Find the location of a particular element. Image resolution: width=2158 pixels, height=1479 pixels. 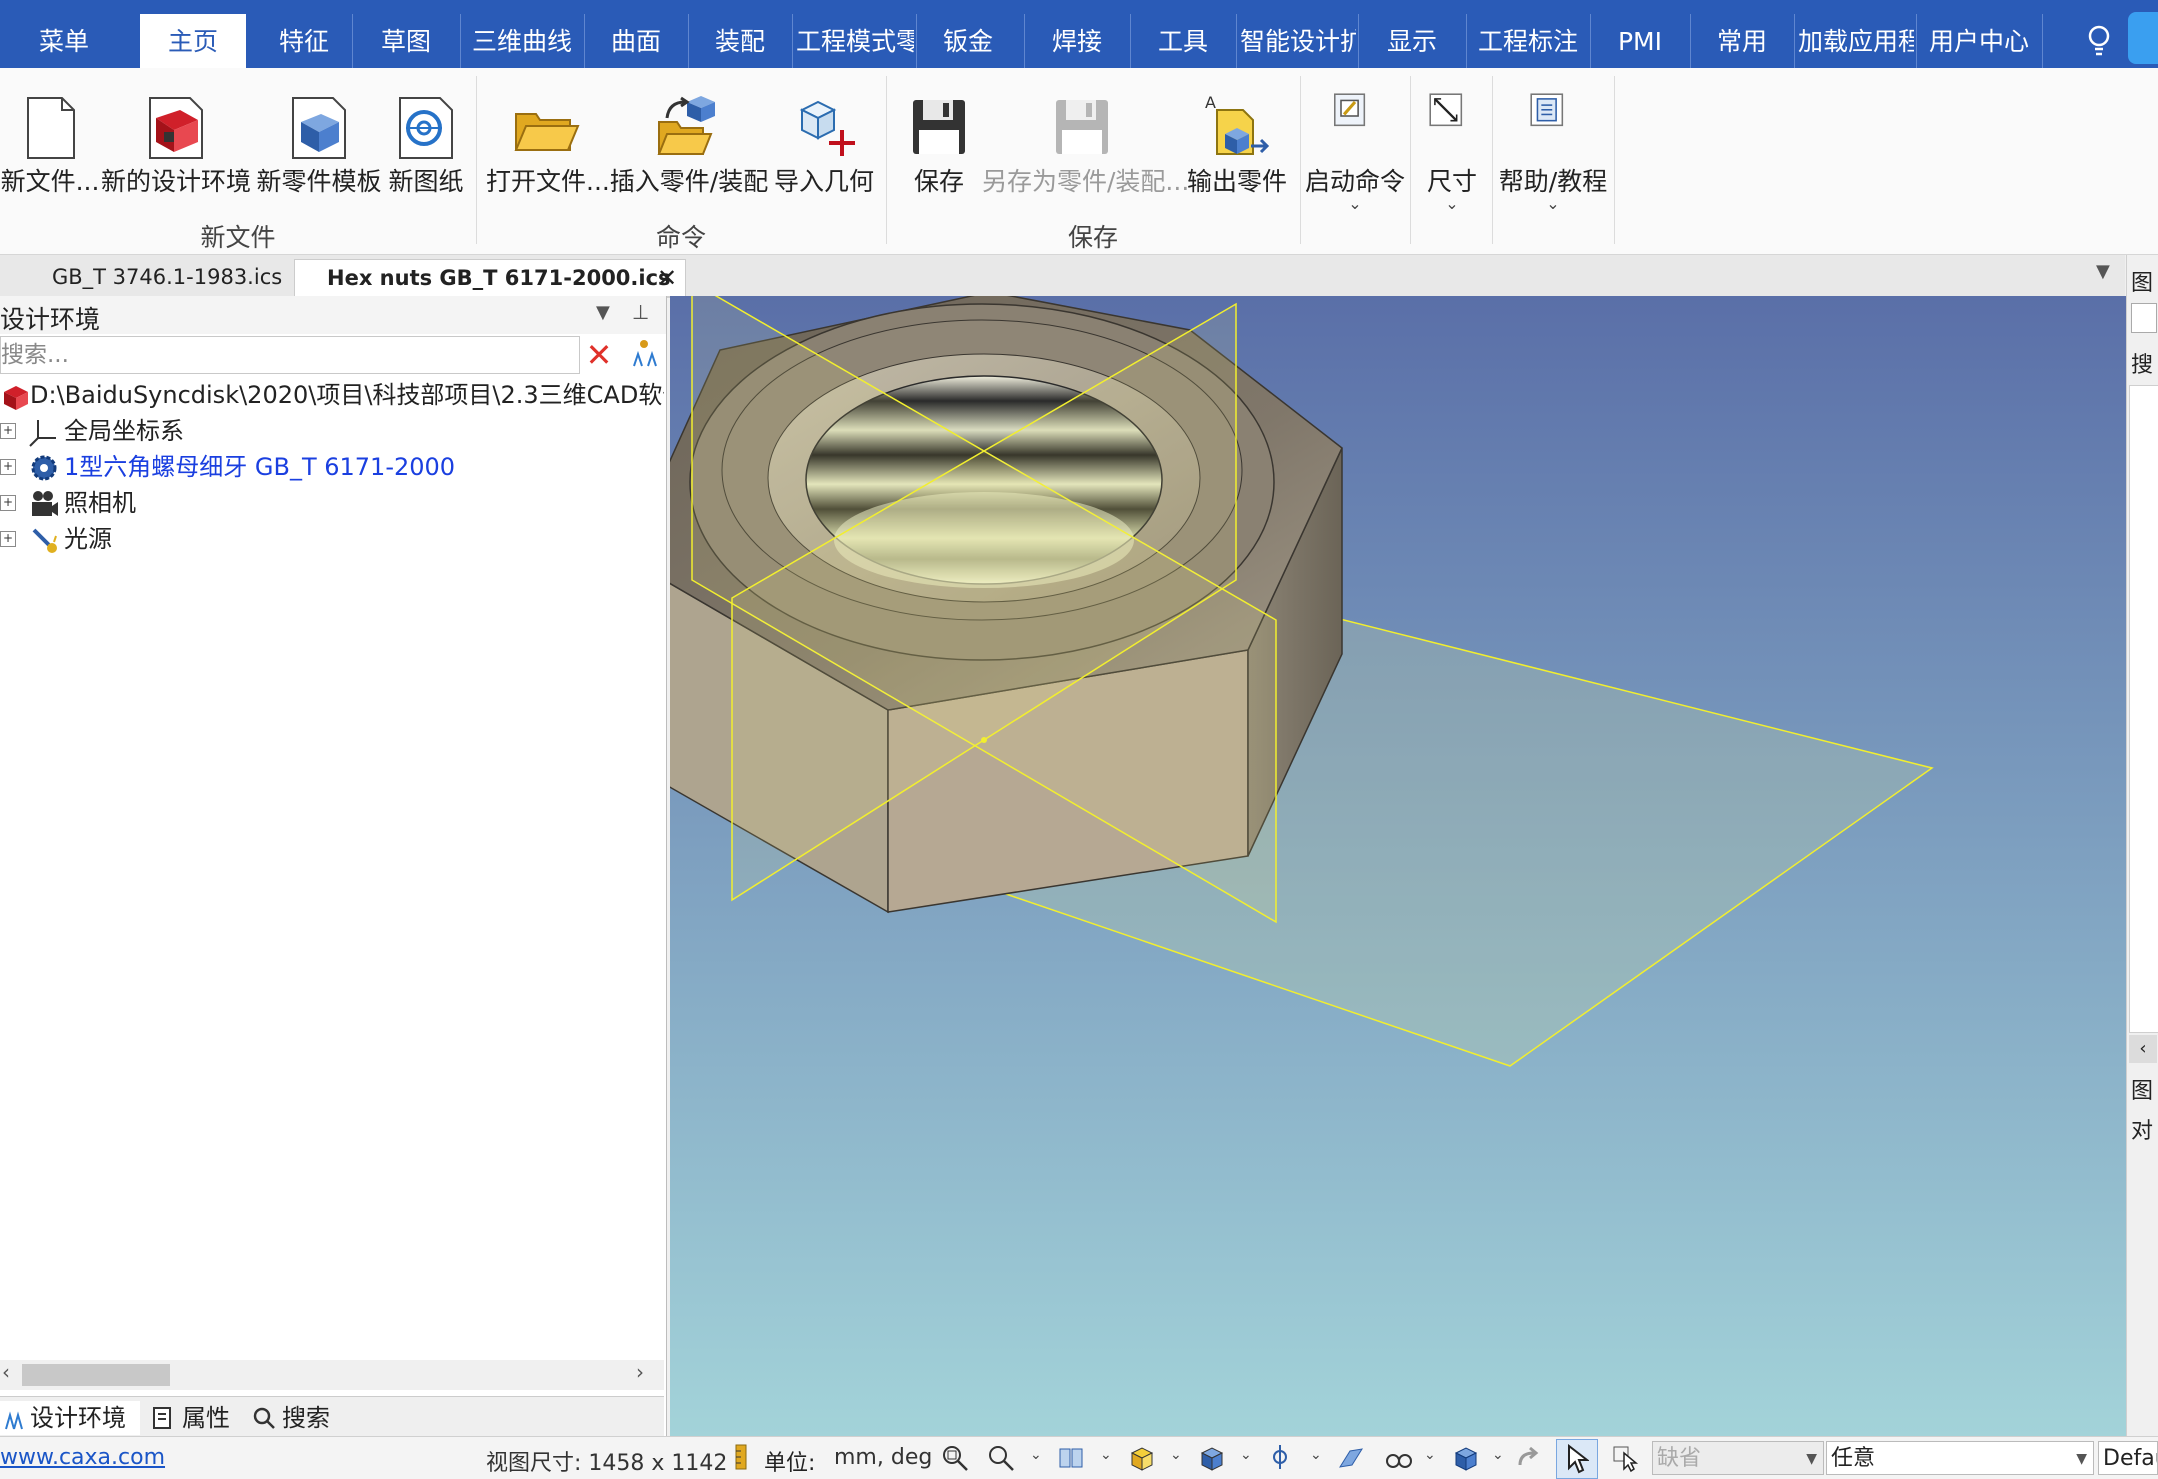

new-design-env-icon is located at coordinates (176, 128).